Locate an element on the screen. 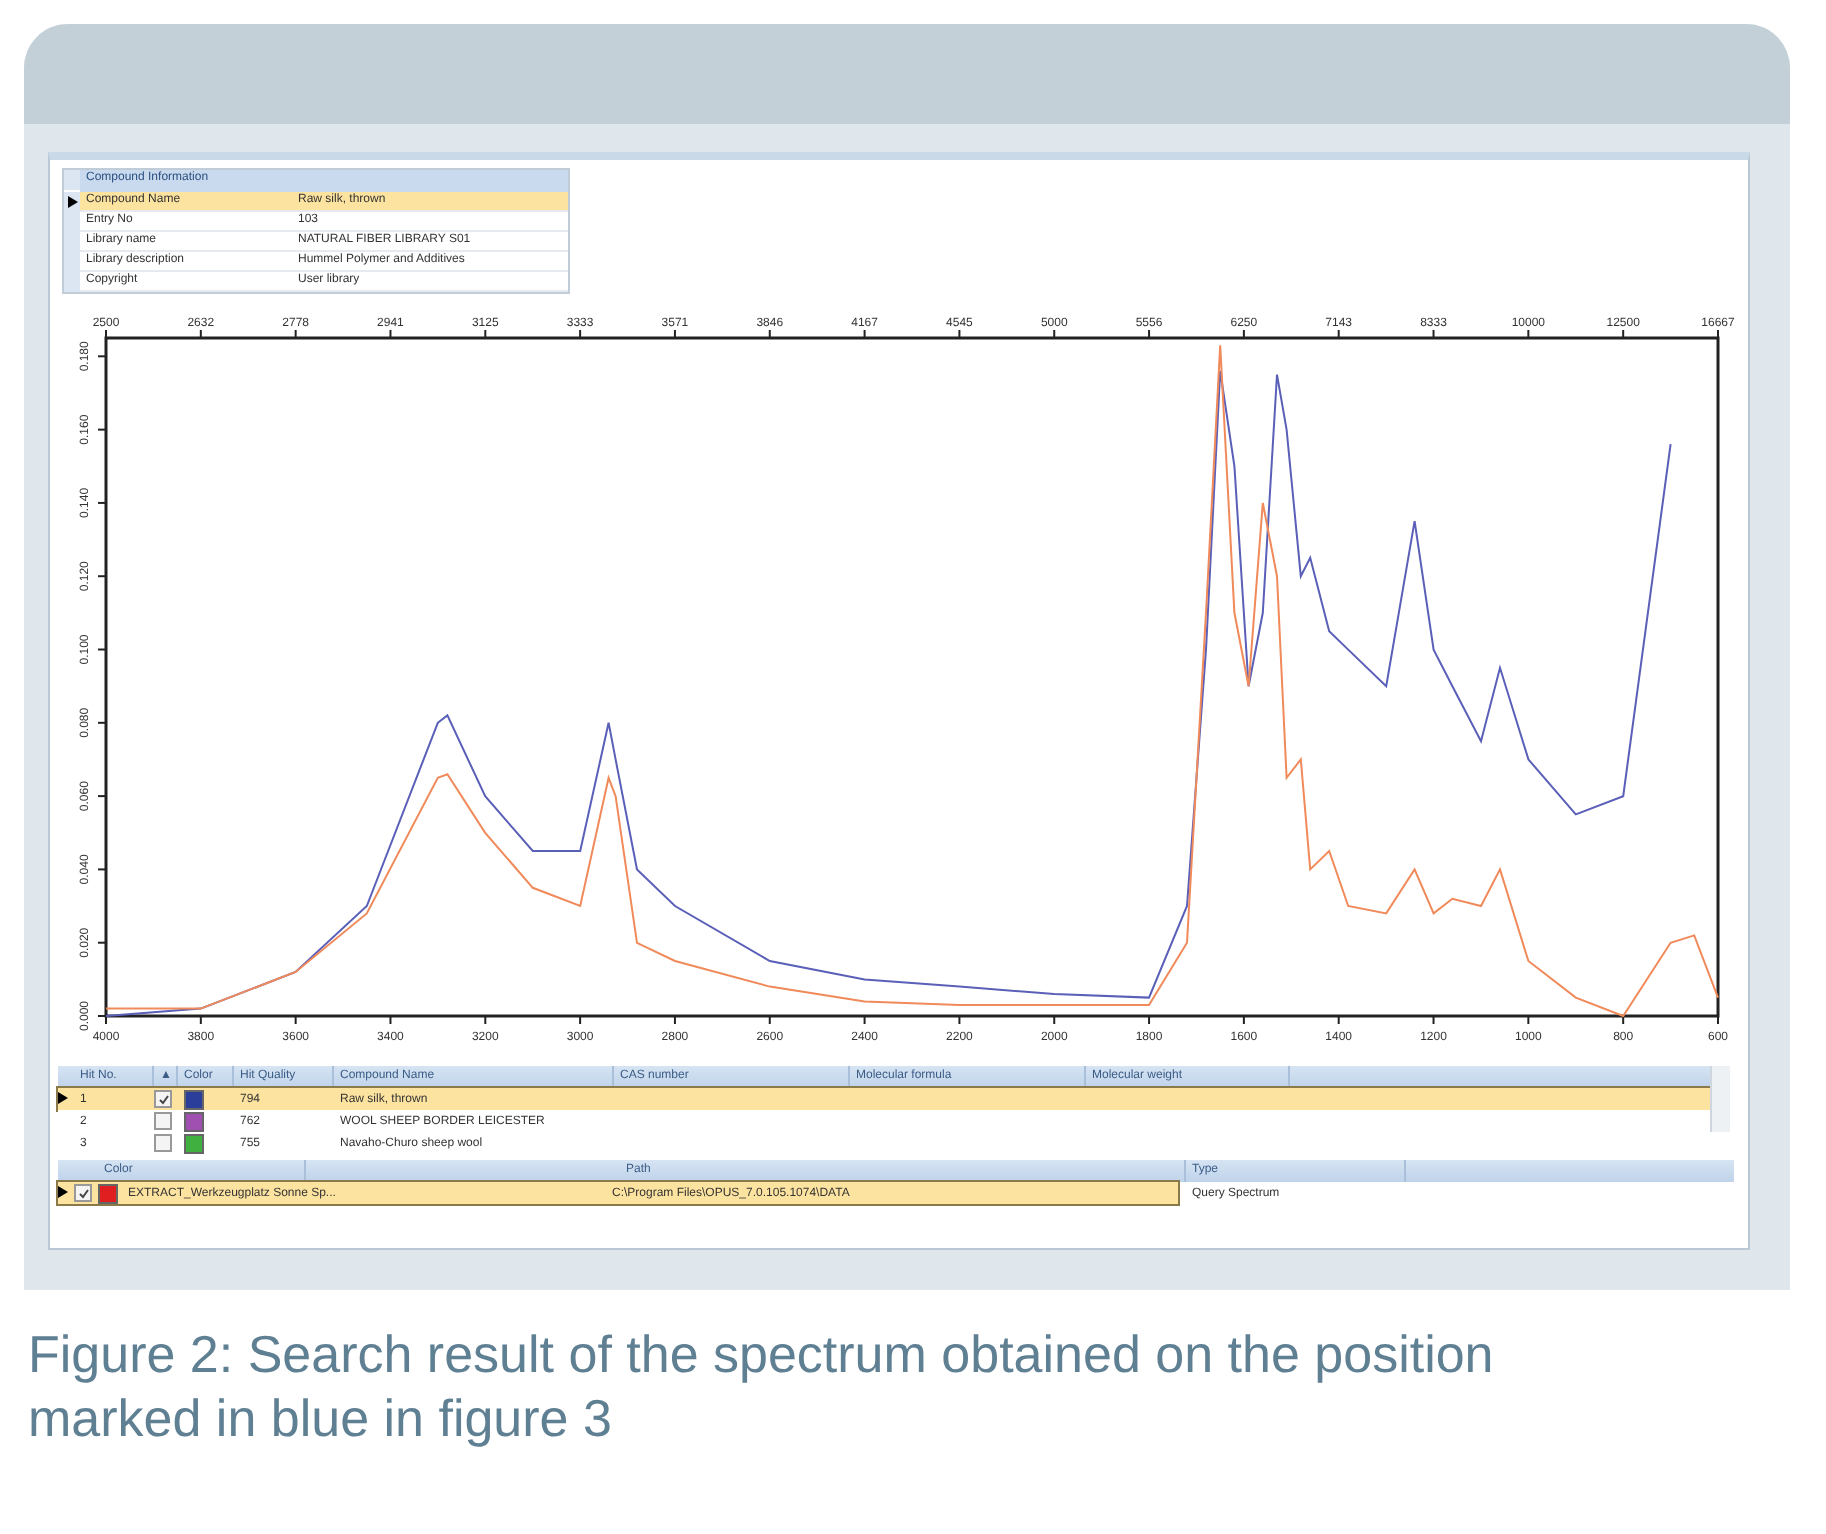 The width and height of the screenshot is (1826, 1534). row-header is located at coordinates (72, 202).